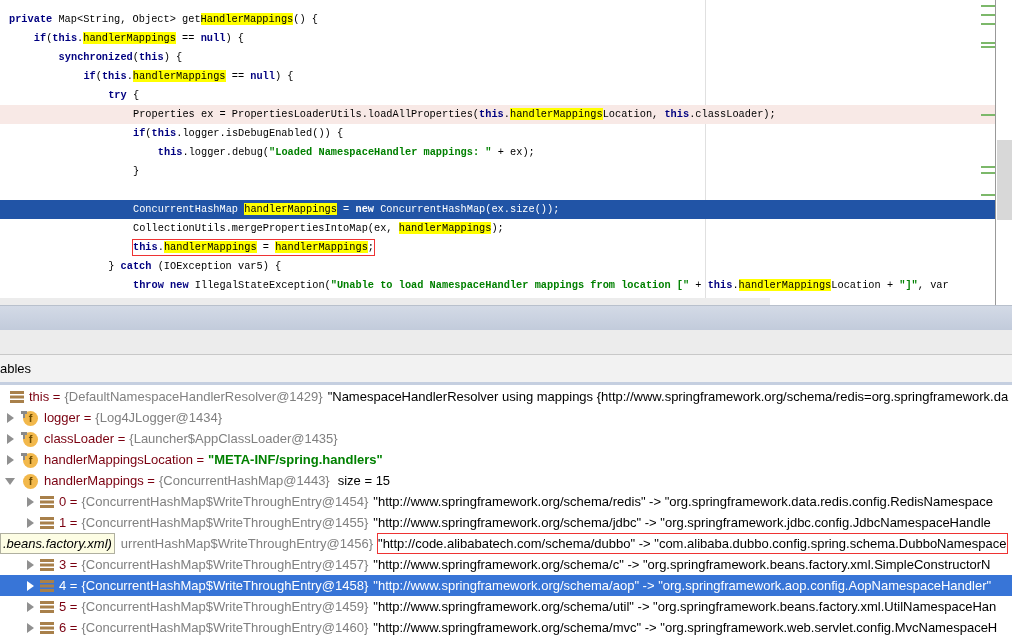 This screenshot has height=636, width=1012. I want to click on variable-size: size = 15, so click(364, 480).